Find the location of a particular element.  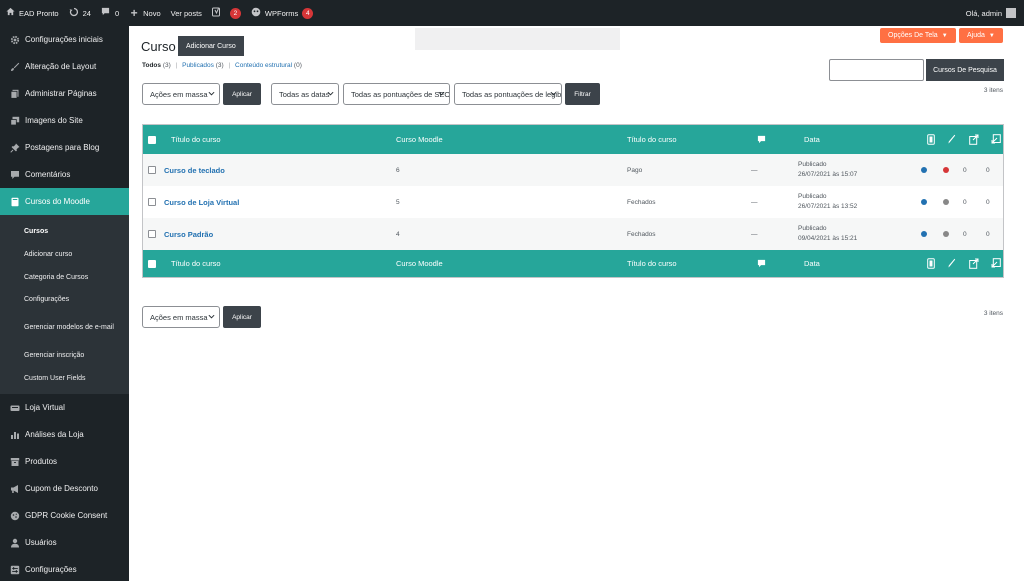

col-incoming-links is located at coordinates (996, 139).